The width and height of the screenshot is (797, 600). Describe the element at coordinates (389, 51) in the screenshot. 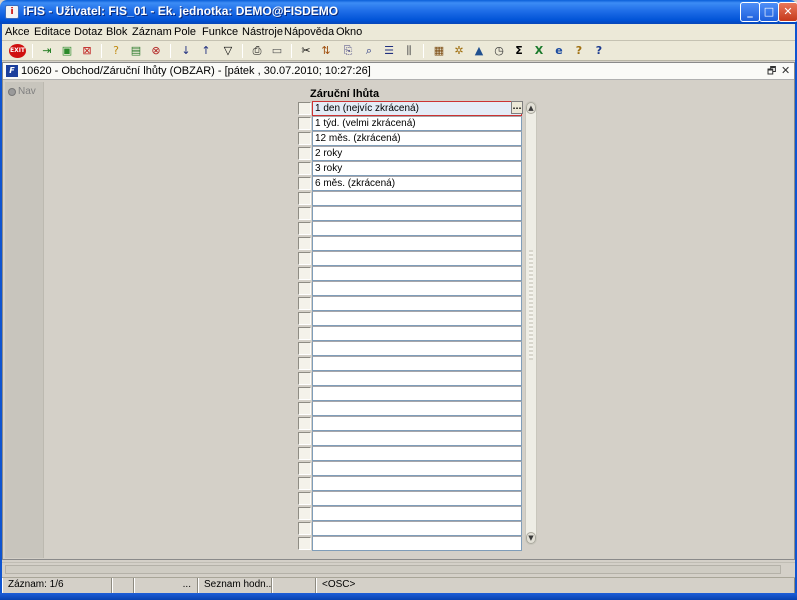

I see `list-icon: ☰` at that location.